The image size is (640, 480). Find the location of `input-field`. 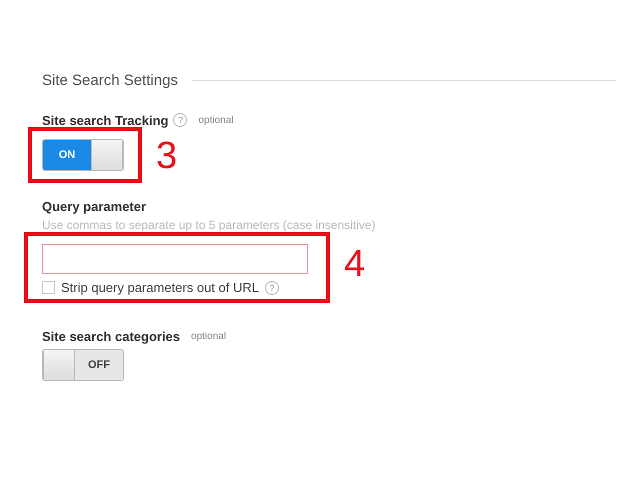

input-field is located at coordinates (175, 259).